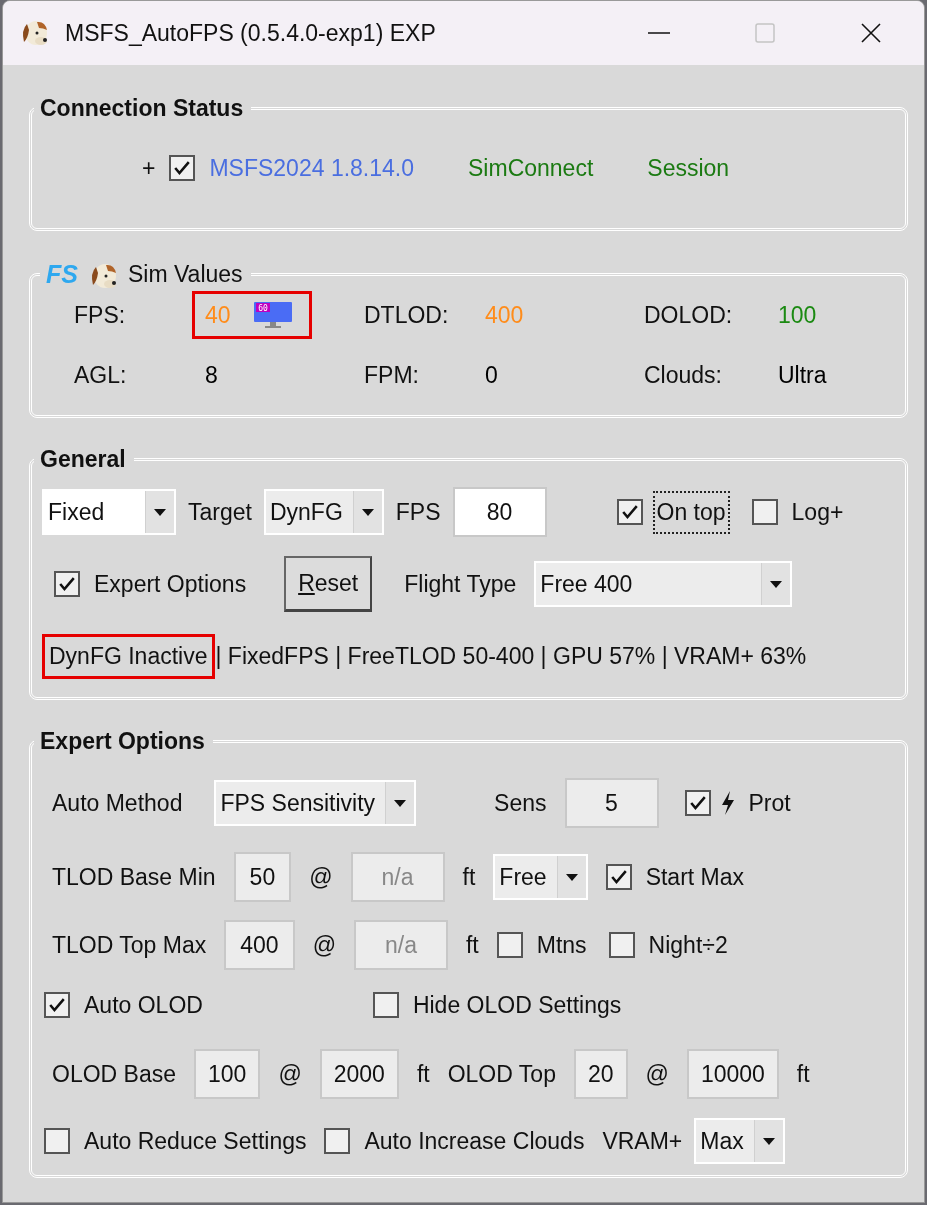 This screenshot has height=1205, width=927. I want to click on group-title: Connection Status, so click(142, 108).